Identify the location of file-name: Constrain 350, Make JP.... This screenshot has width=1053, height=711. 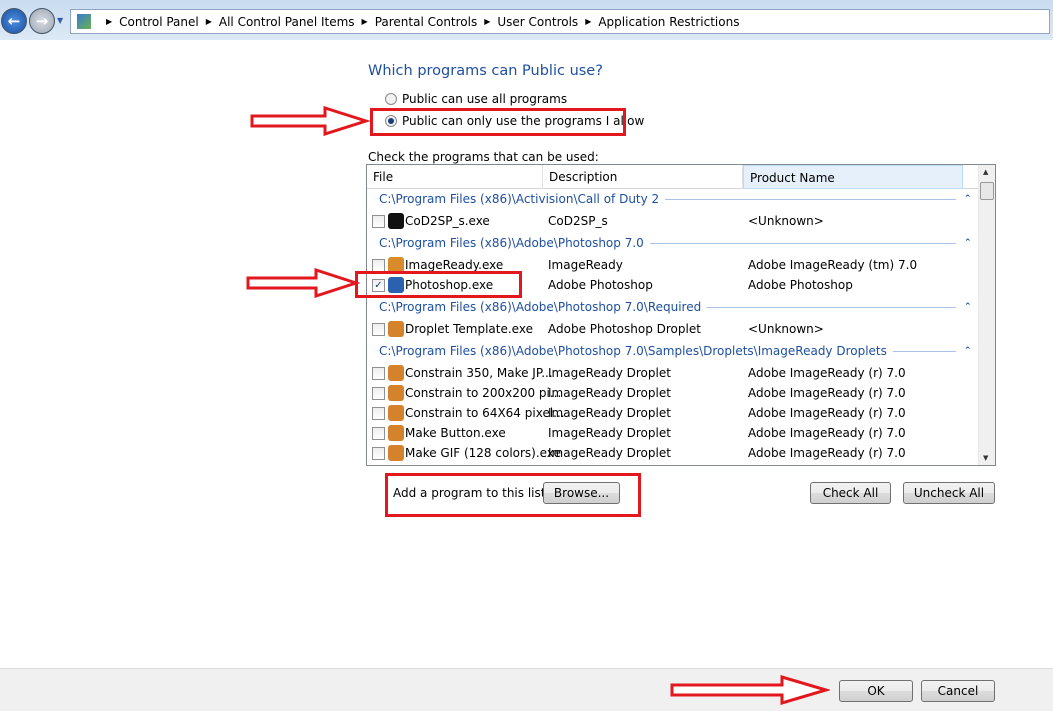
(479, 373).